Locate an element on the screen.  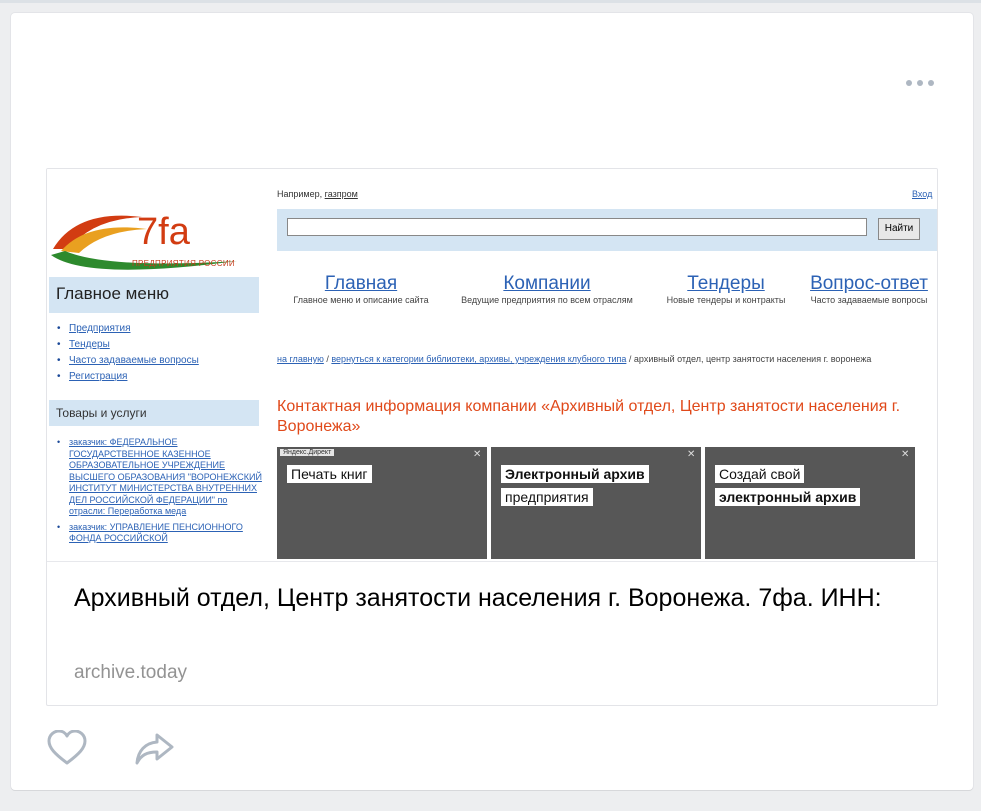
ad-card: ✕ Создай свой электронный архив is located at coordinates (810, 503).